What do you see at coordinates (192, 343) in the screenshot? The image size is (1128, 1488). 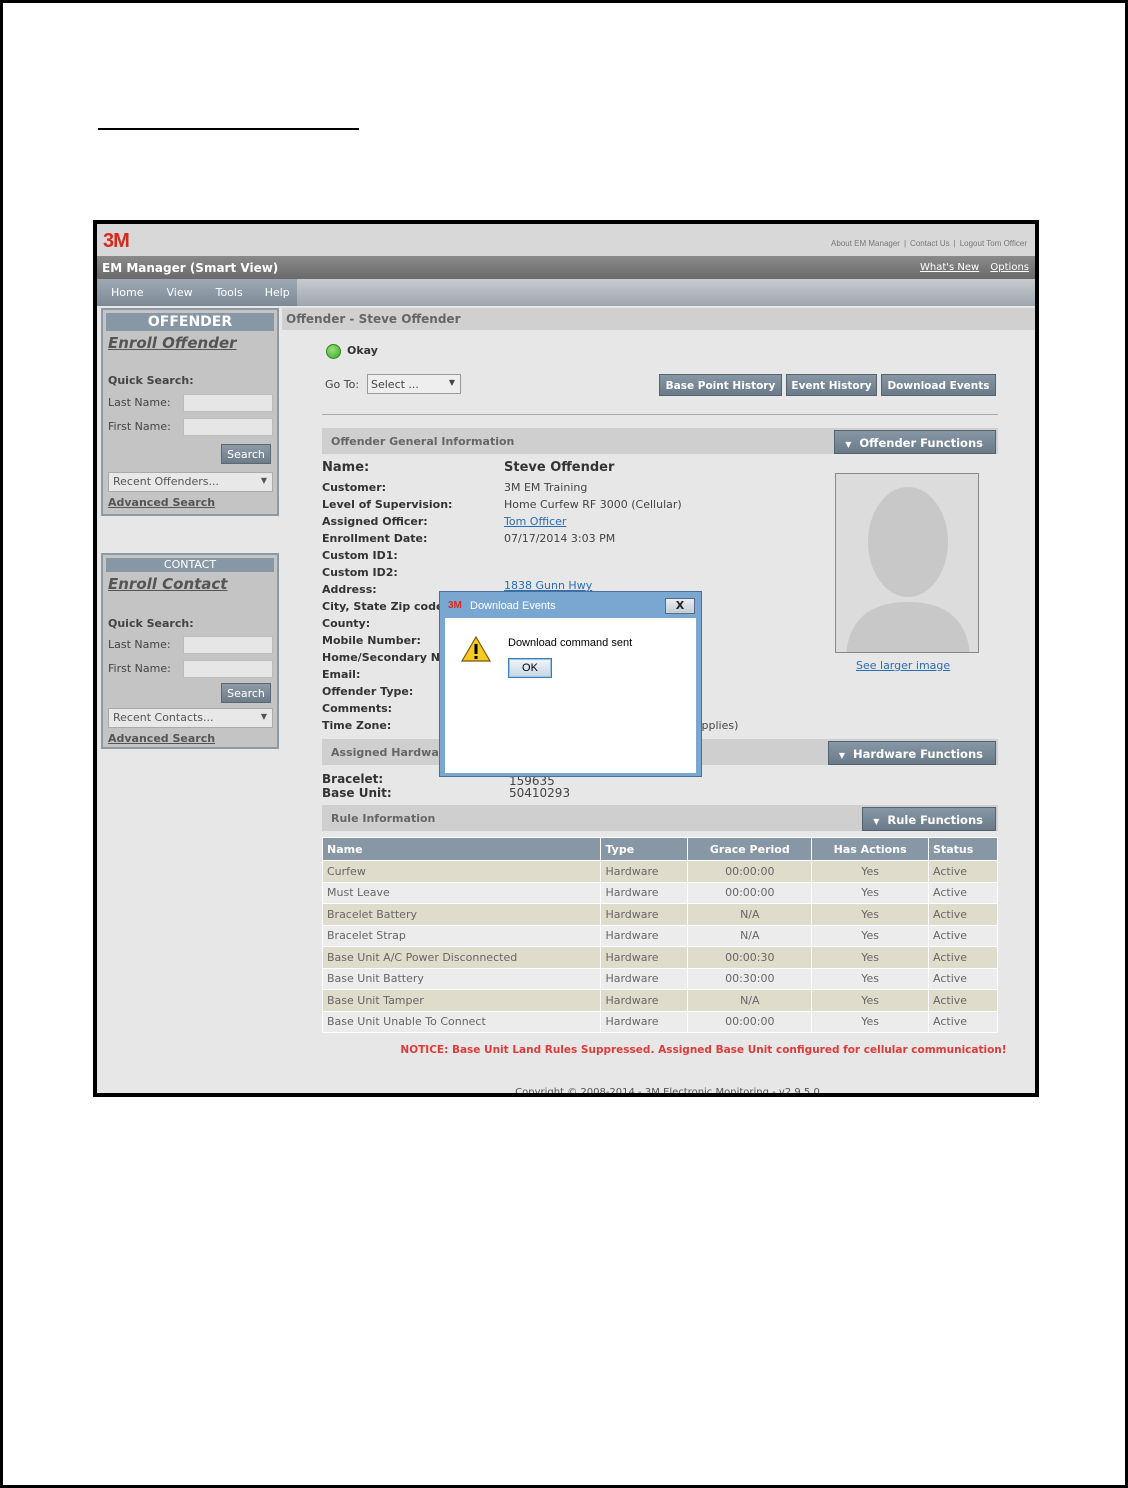 I see `enroll-offender-link: Enroll Offender` at bounding box center [192, 343].